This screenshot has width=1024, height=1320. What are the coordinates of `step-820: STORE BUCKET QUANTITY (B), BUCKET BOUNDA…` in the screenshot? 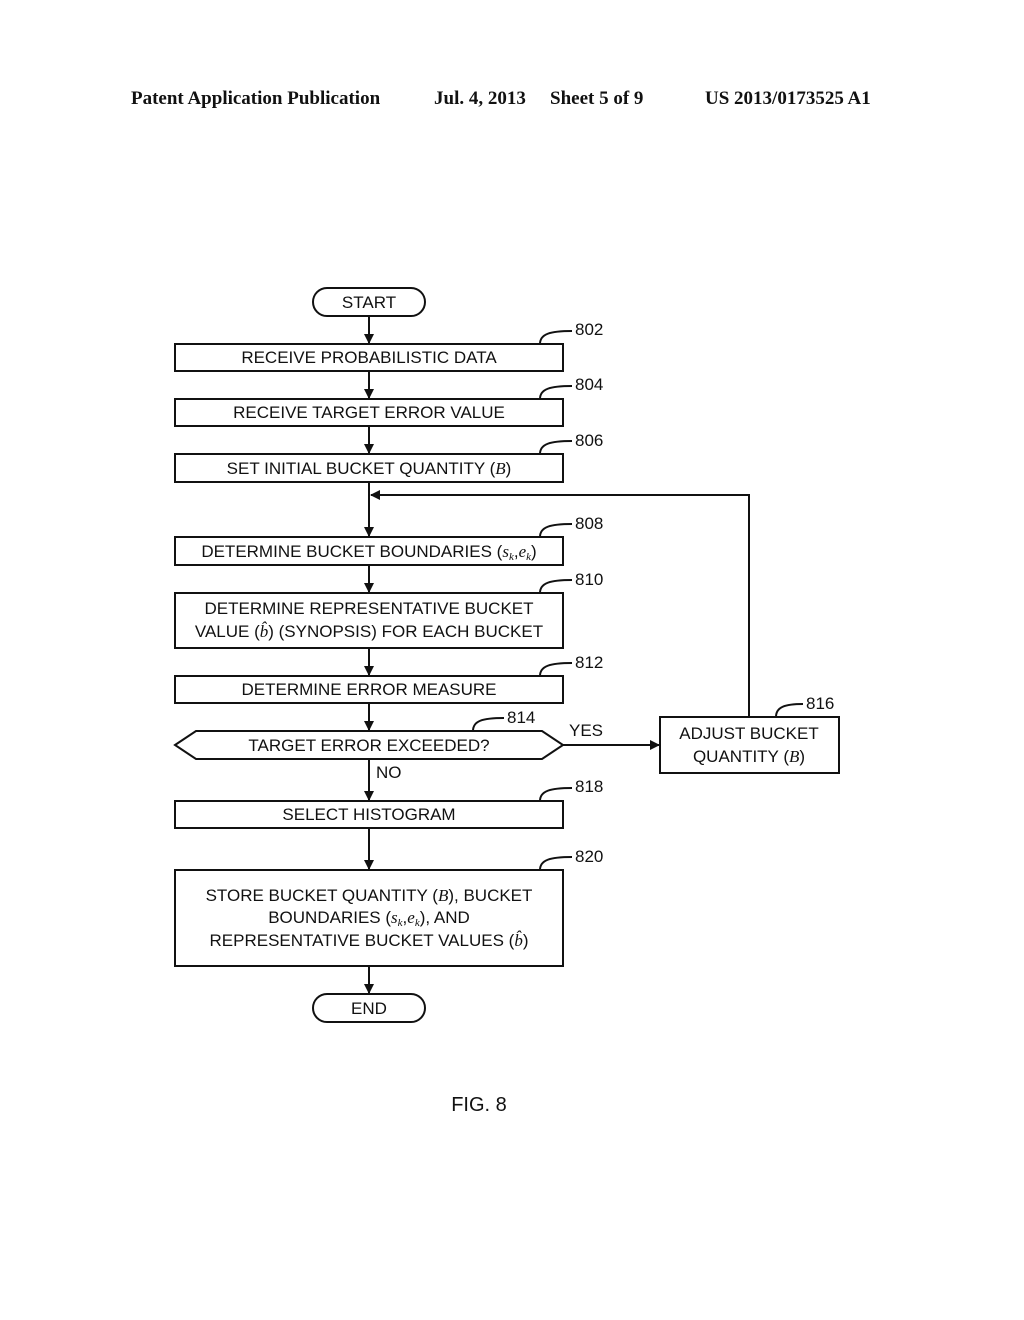 It's located at (388, 907).